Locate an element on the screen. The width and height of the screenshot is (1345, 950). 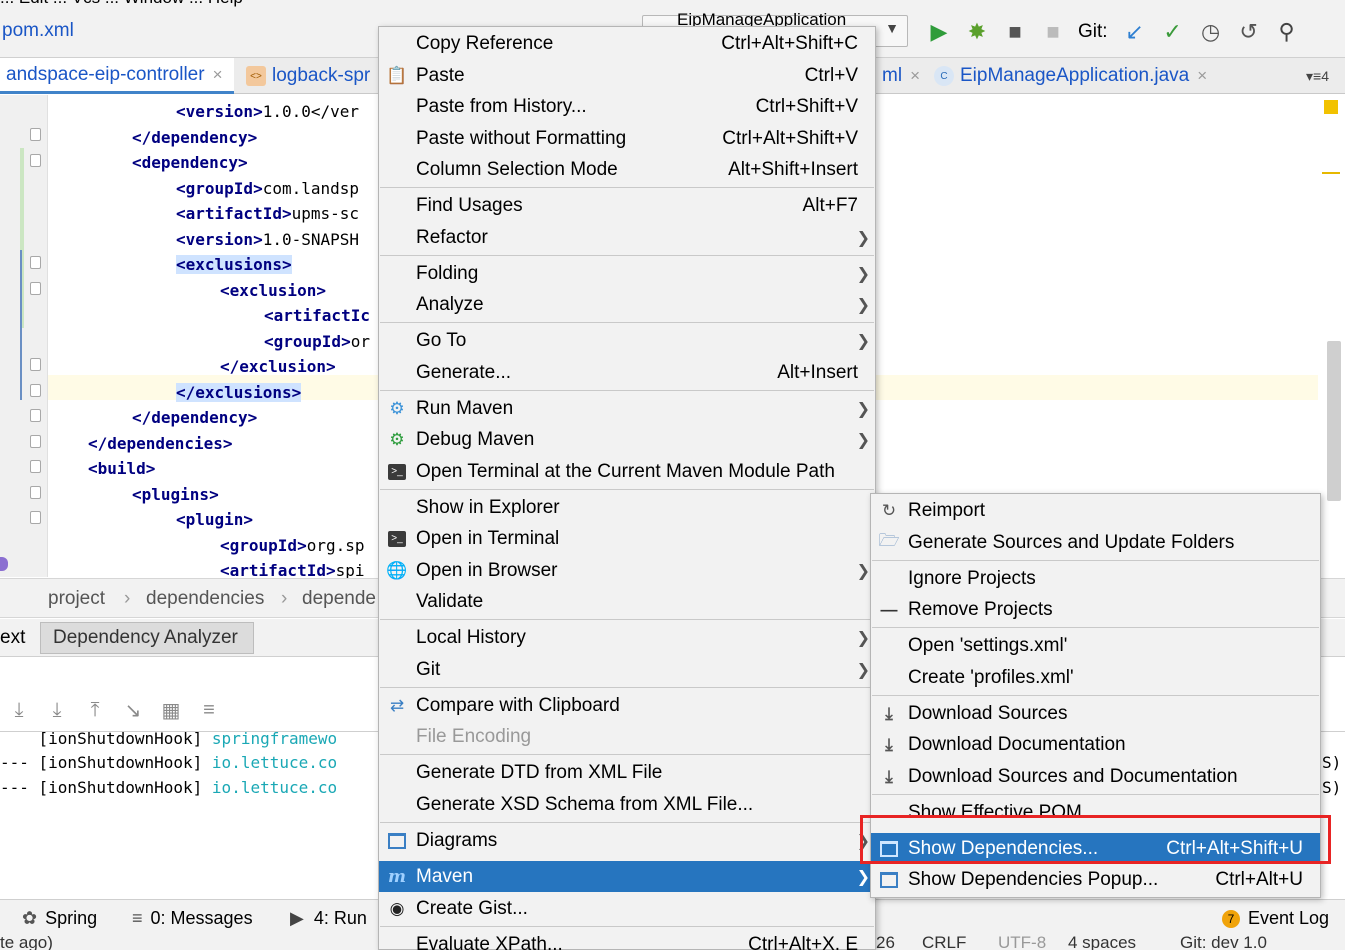
upload-icon: ⤒ is located at coordinates (95, 710).